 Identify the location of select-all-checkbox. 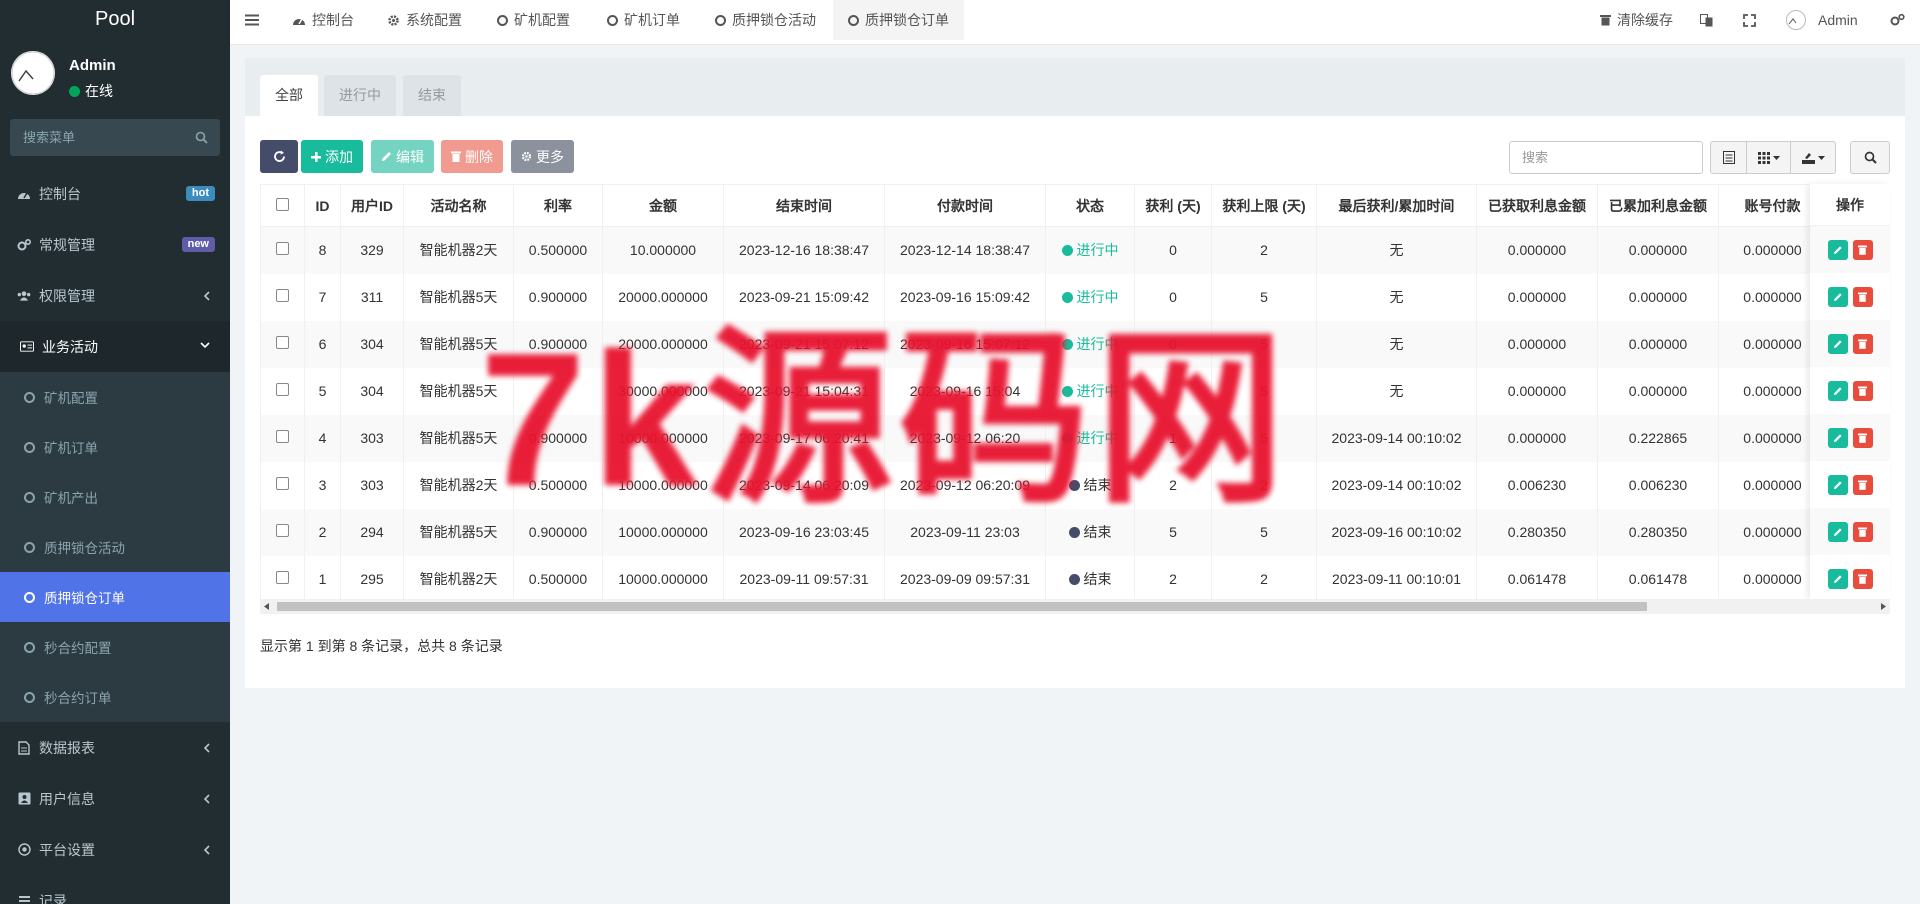
(282, 204).